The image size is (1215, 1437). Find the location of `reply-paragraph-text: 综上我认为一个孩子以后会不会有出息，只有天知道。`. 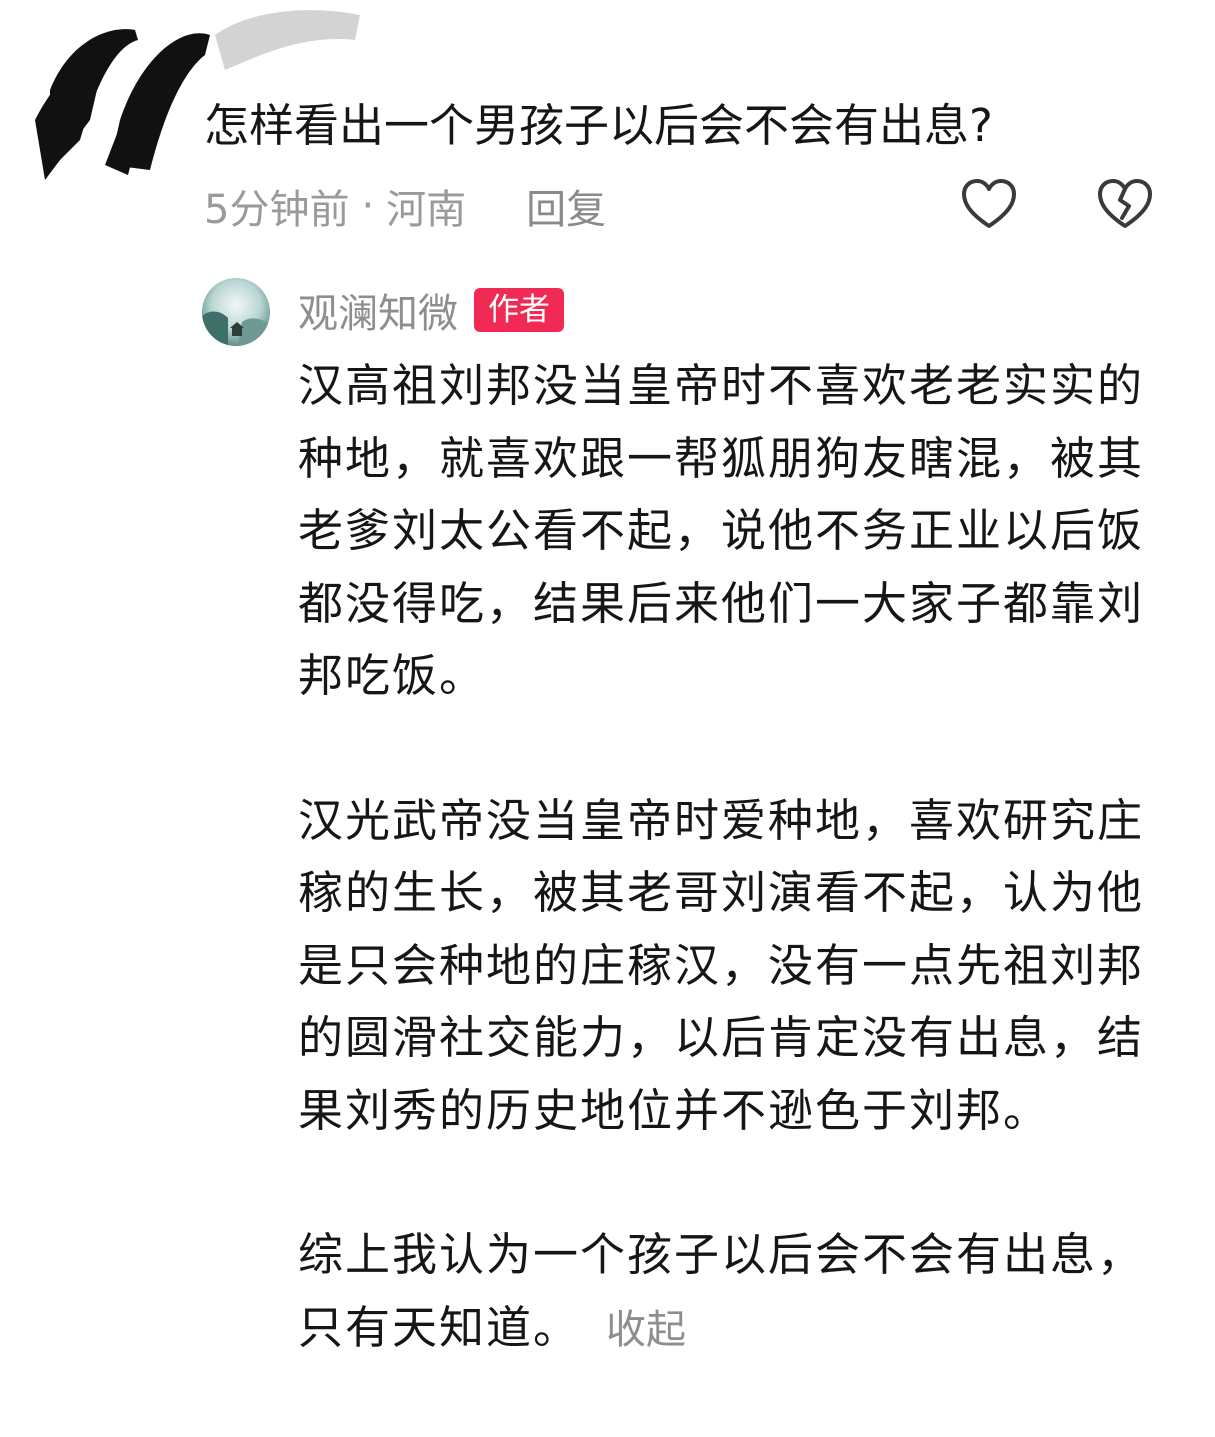

reply-paragraph-text: 综上我认为一个孩子以后会不会有出息，只有天知道。 is located at coordinates (721, 1291).